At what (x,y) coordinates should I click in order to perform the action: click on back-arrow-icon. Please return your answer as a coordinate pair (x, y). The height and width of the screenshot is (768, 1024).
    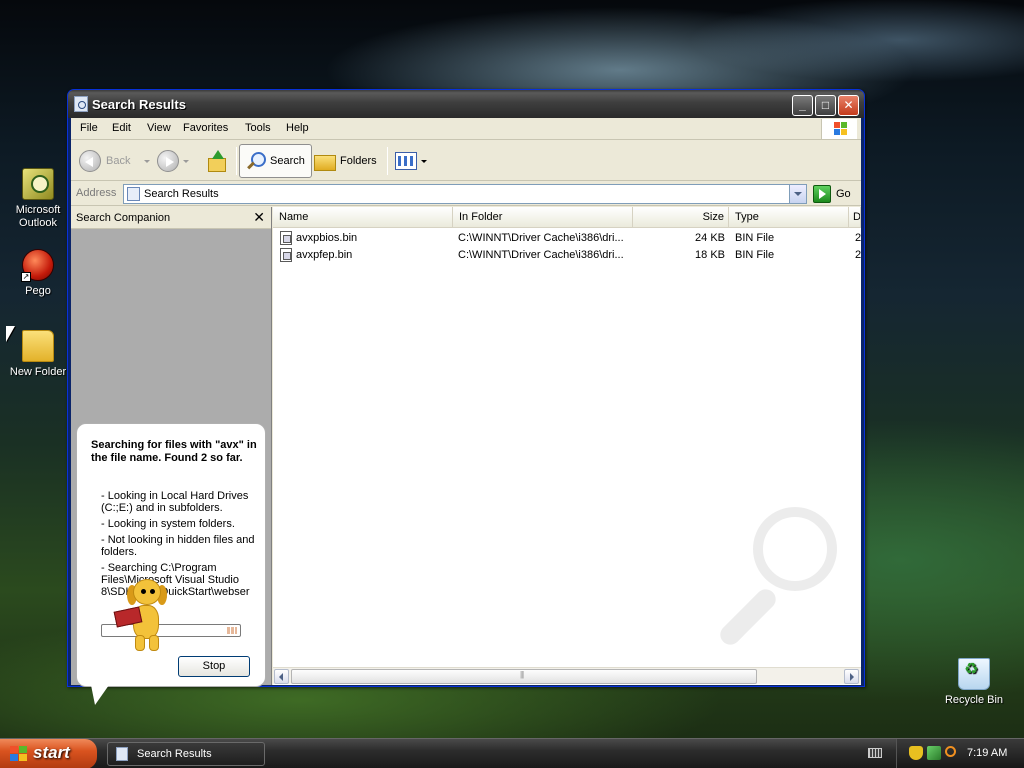
    Looking at the image, I should click on (90, 161).